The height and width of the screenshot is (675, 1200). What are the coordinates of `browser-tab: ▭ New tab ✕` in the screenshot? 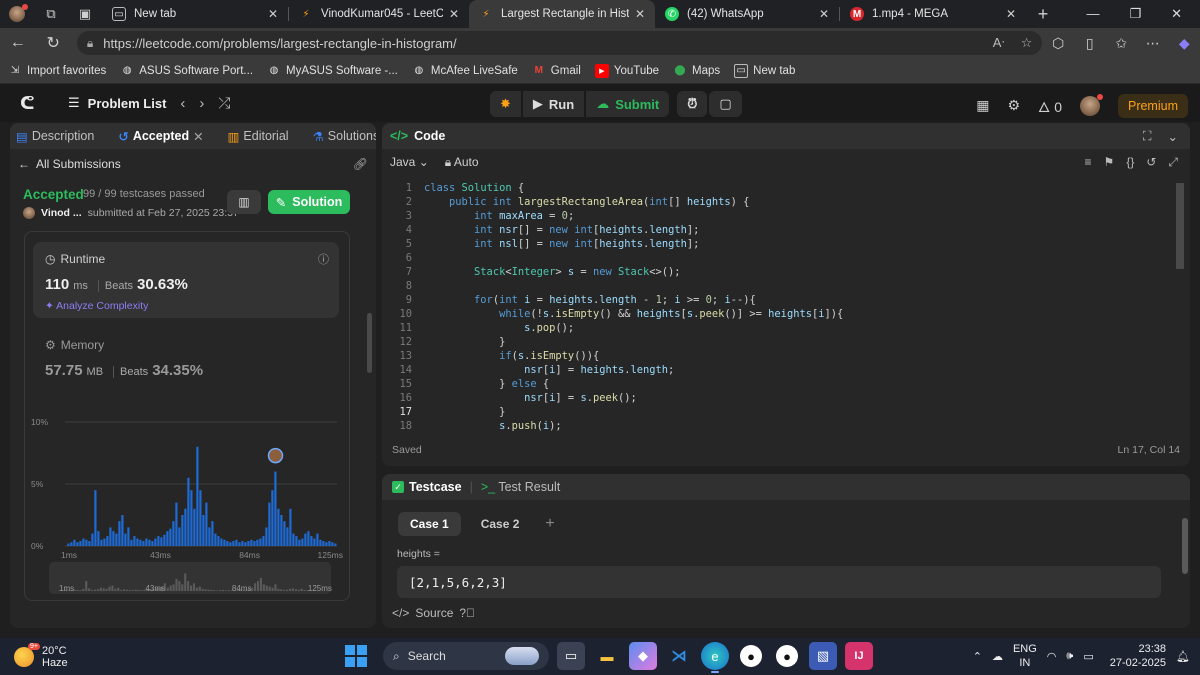 It's located at (195, 14).